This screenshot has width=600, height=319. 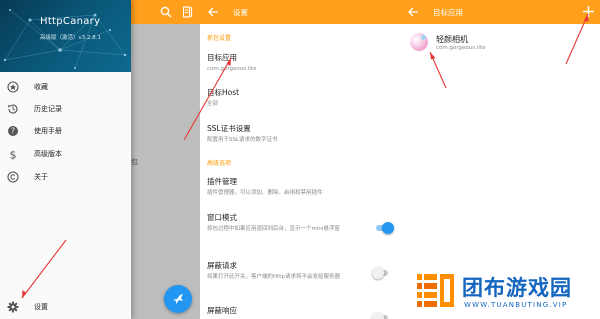 I want to click on app-icon, so click(x=419, y=42).